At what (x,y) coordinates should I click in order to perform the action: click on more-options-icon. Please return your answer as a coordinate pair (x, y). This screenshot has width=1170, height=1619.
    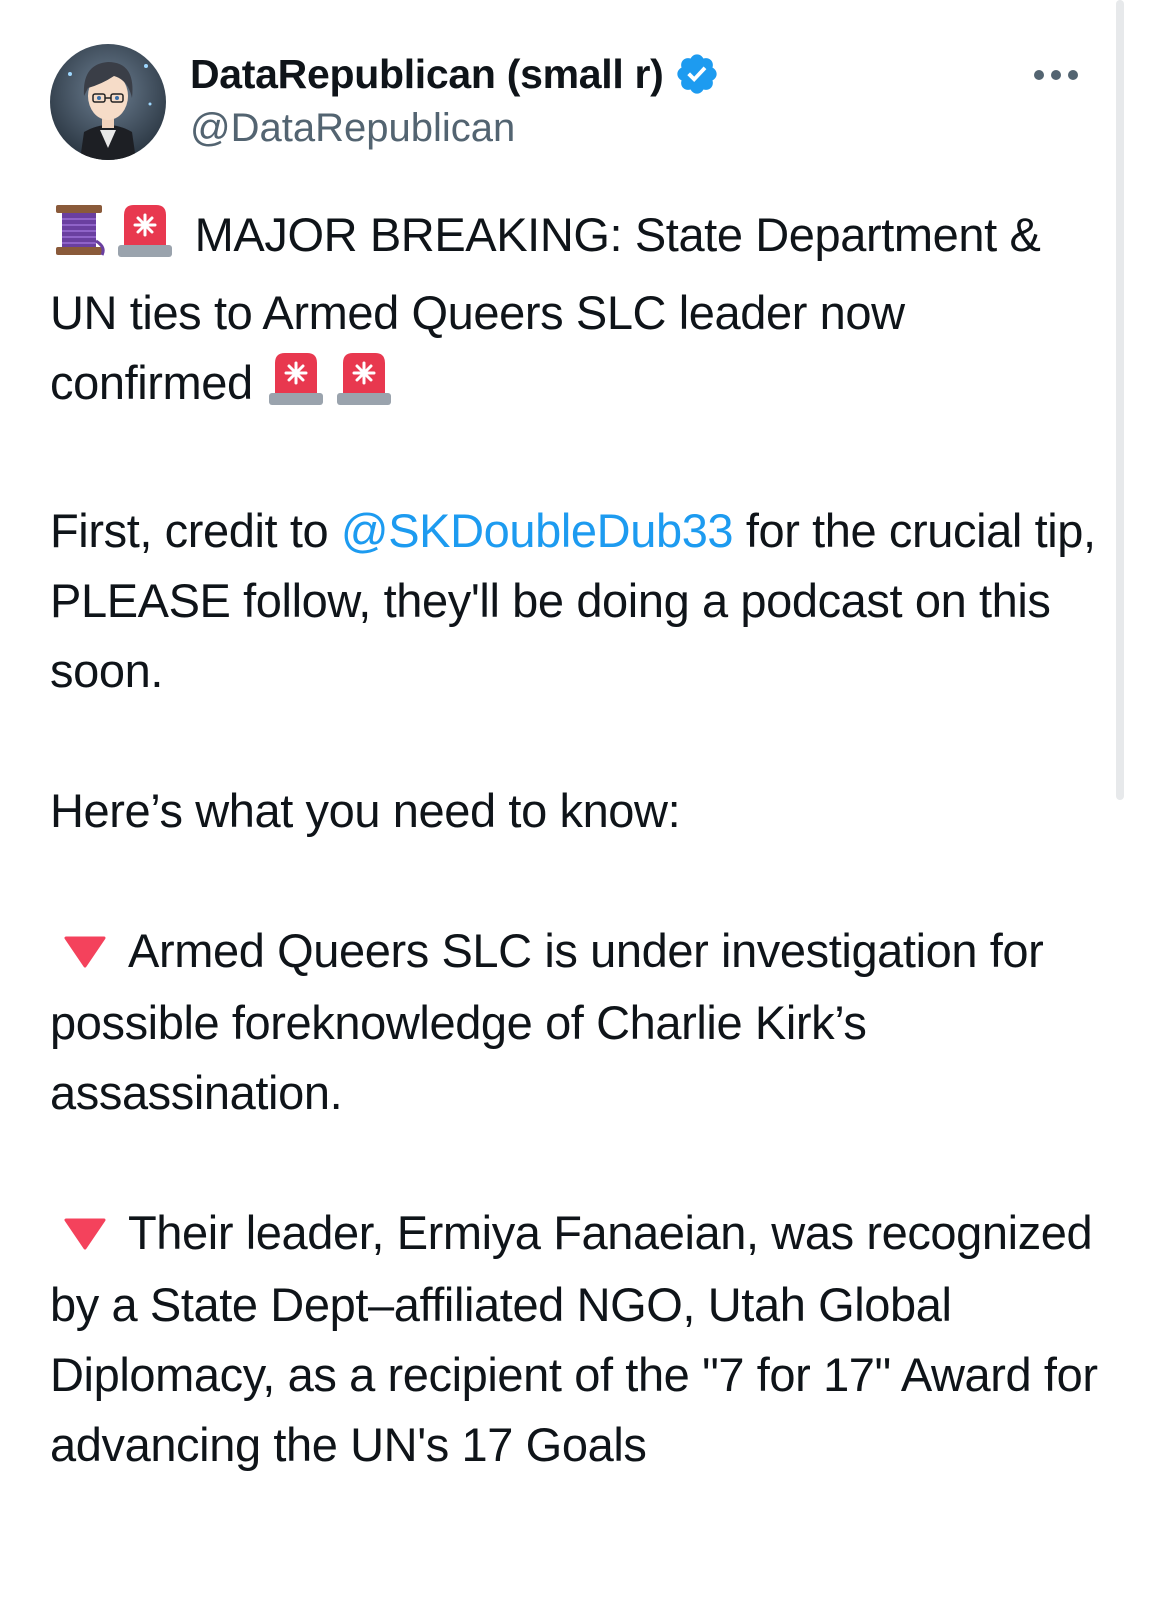
    Looking at the image, I should click on (1056, 75).